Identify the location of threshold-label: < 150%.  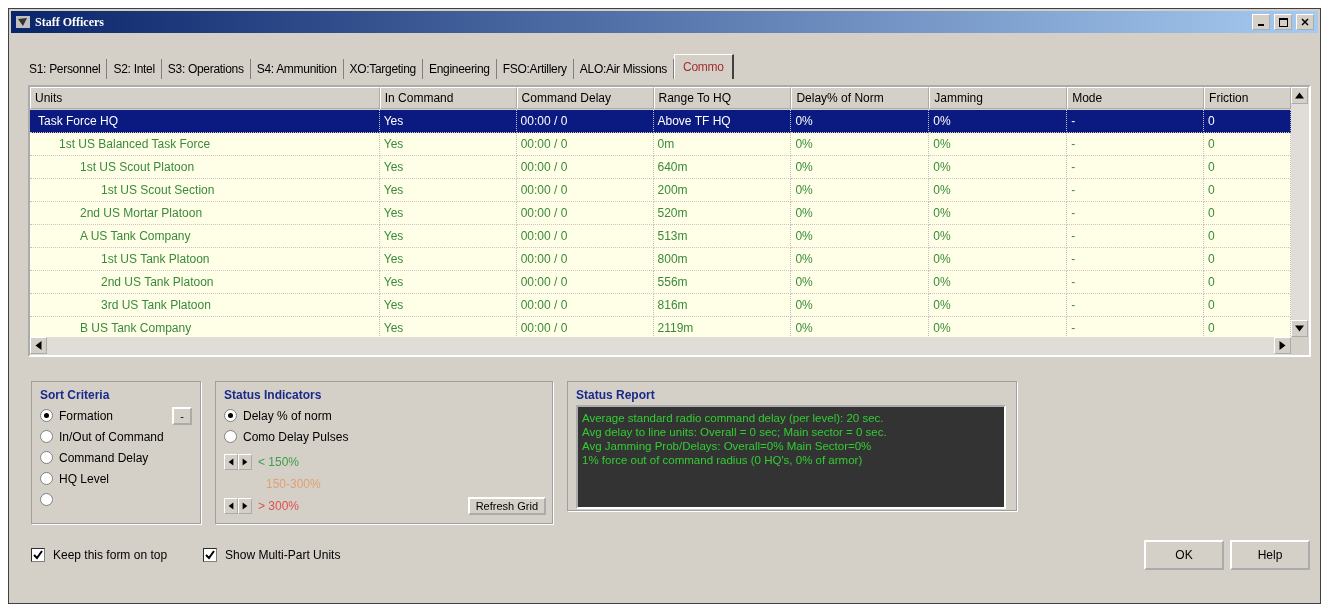
(279, 462).